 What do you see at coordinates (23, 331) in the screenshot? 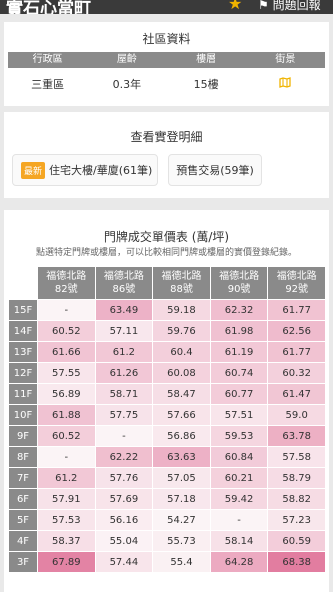
I see `floor-label: 14F` at bounding box center [23, 331].